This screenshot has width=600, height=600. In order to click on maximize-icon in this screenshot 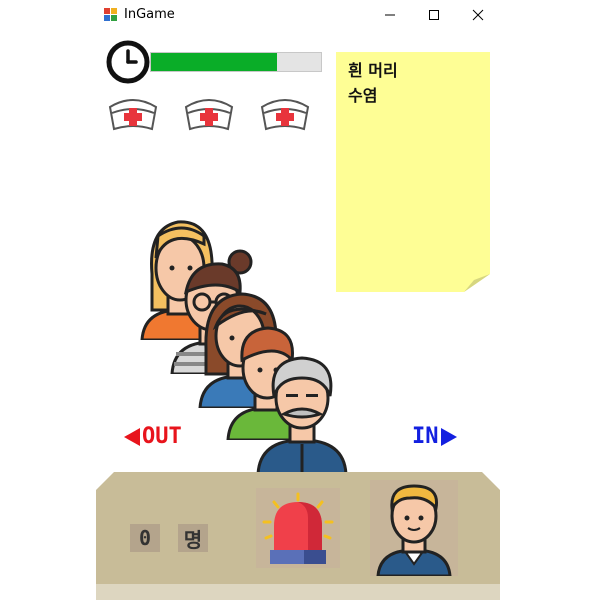, I will do `click(434, 15)`.